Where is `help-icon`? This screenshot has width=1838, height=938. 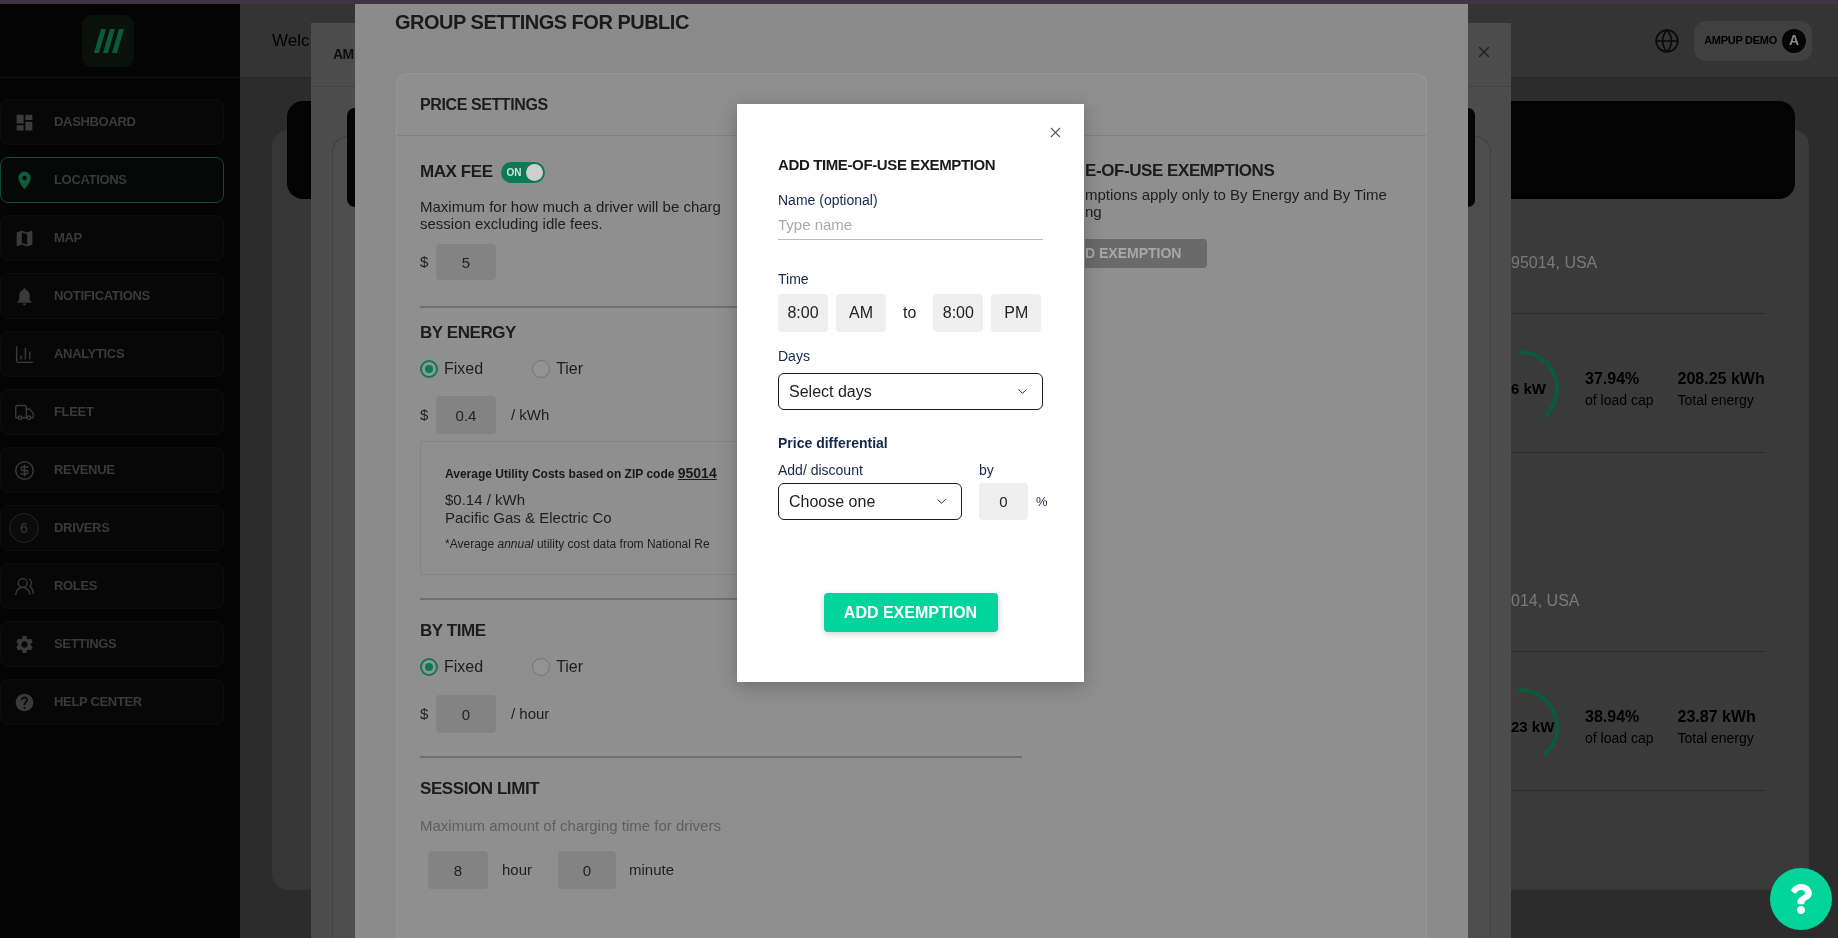 help-icon is located at coordinates (24, 702).